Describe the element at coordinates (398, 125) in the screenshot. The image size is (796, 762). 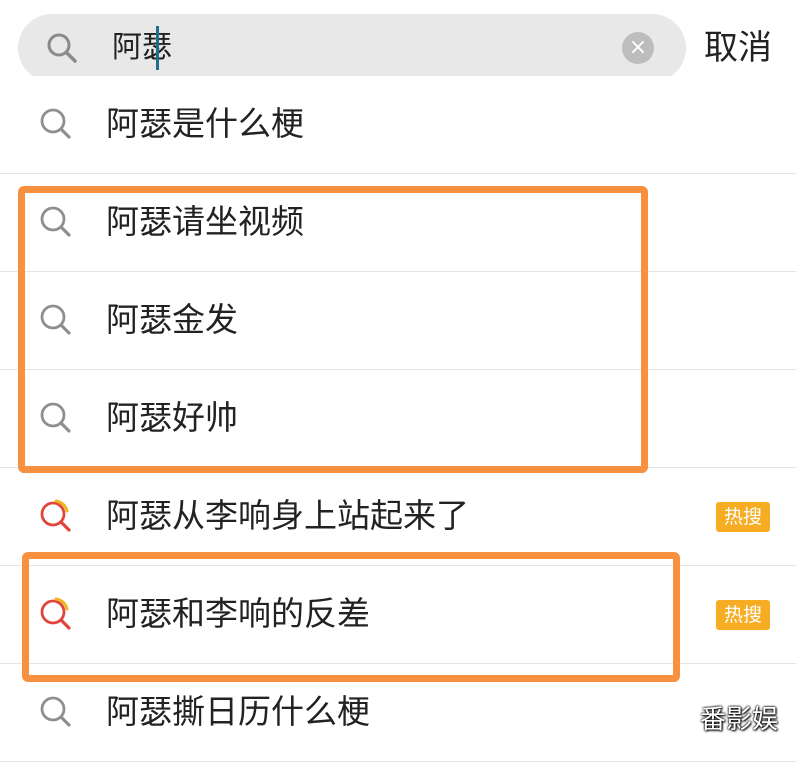
I see `suggestion-item: 阿瑟是什么梗` at that location.